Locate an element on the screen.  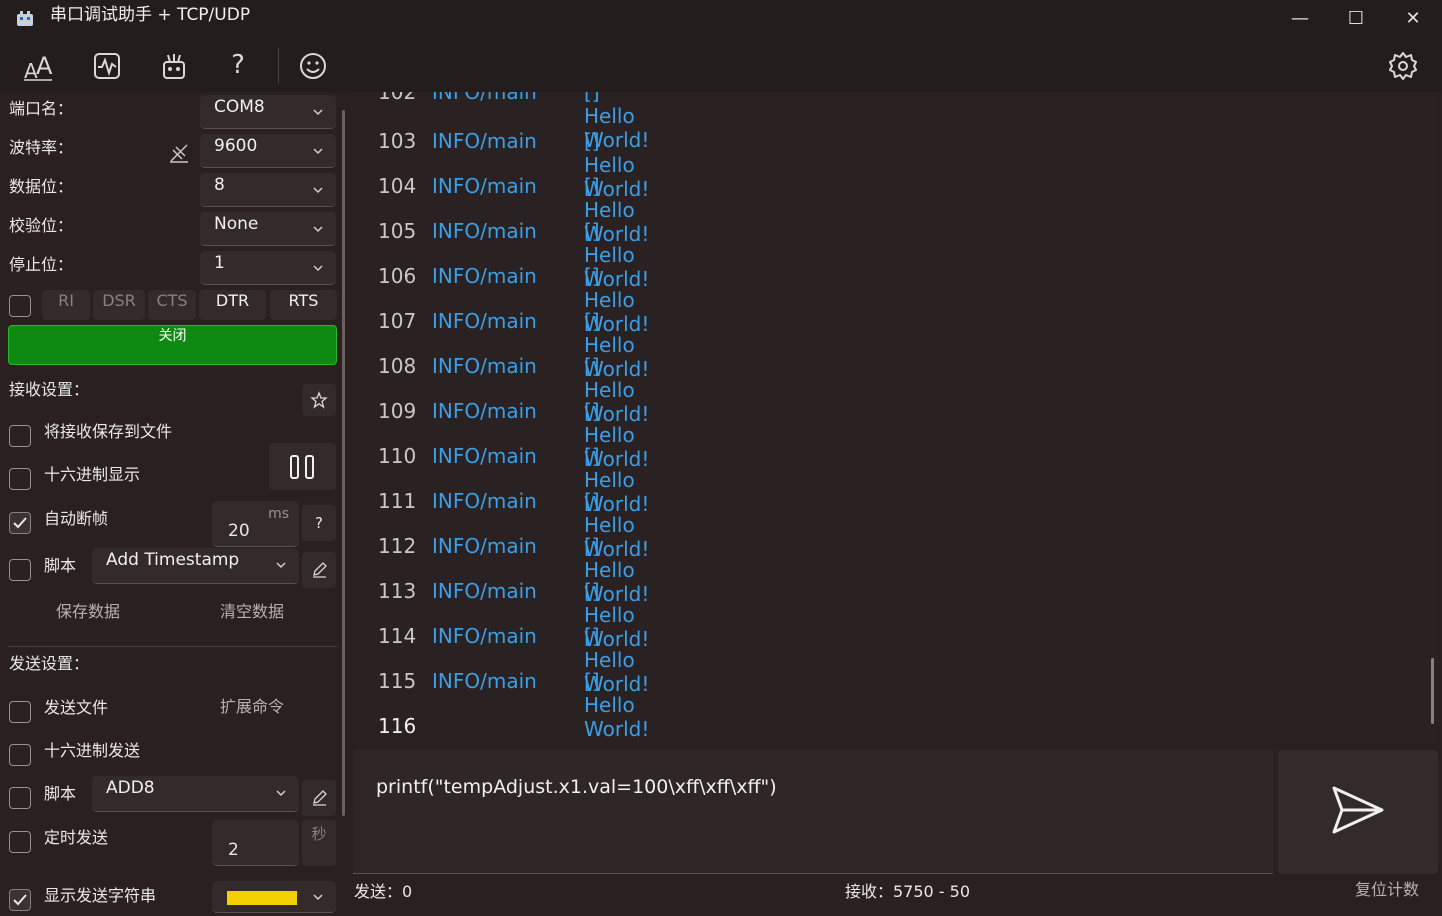
toolbar-separator is located at coordinates (278, 66).